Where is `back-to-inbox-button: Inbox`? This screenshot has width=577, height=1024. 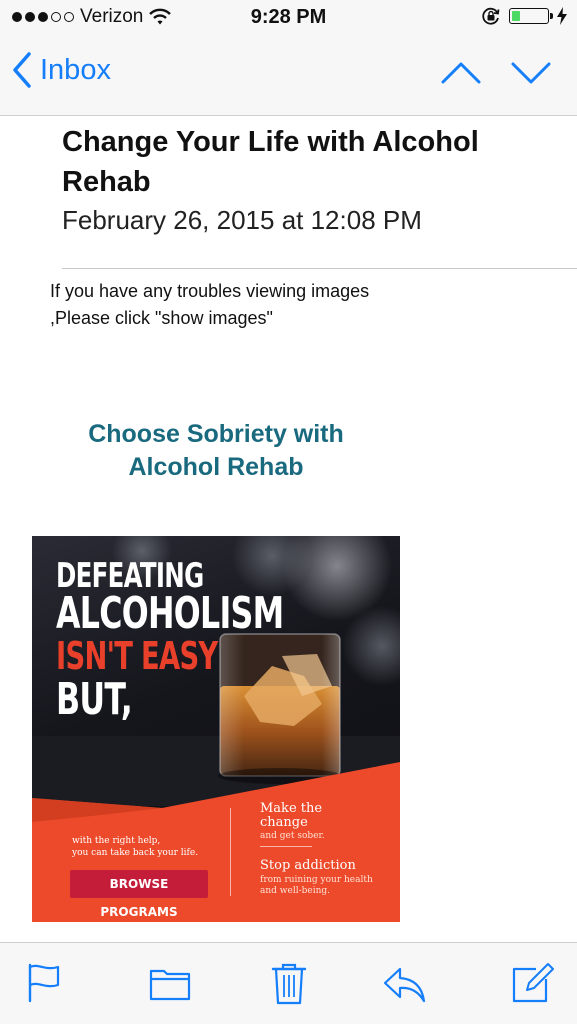
back-to-inbox-button: Inbox is located at coordinates (61, 70).